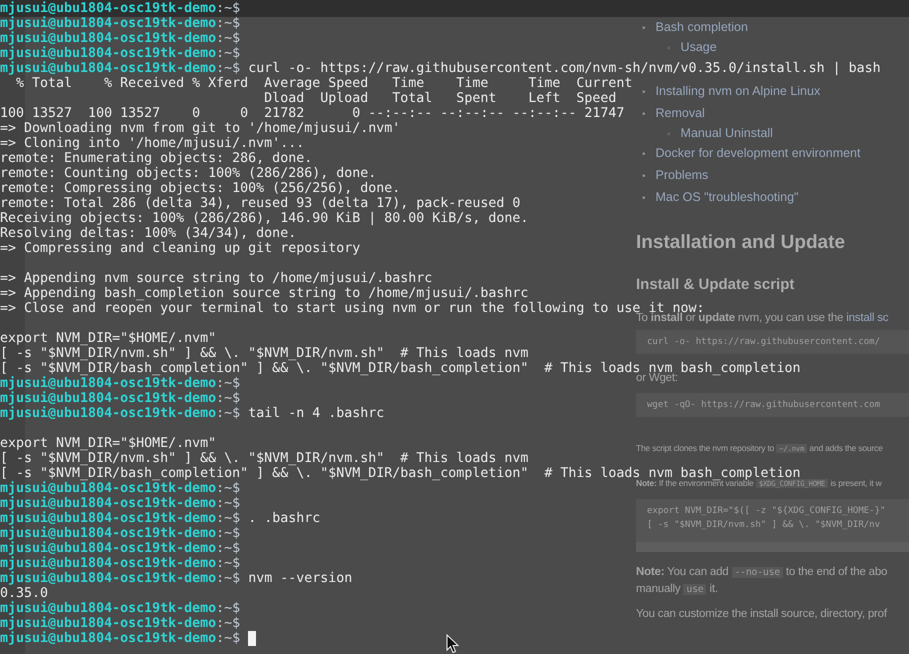 This screenshot has height=654, width=909. Describe the element at coordinates (283, 518) in the screenshot. I see `command-text: . .bashrc` at that location.